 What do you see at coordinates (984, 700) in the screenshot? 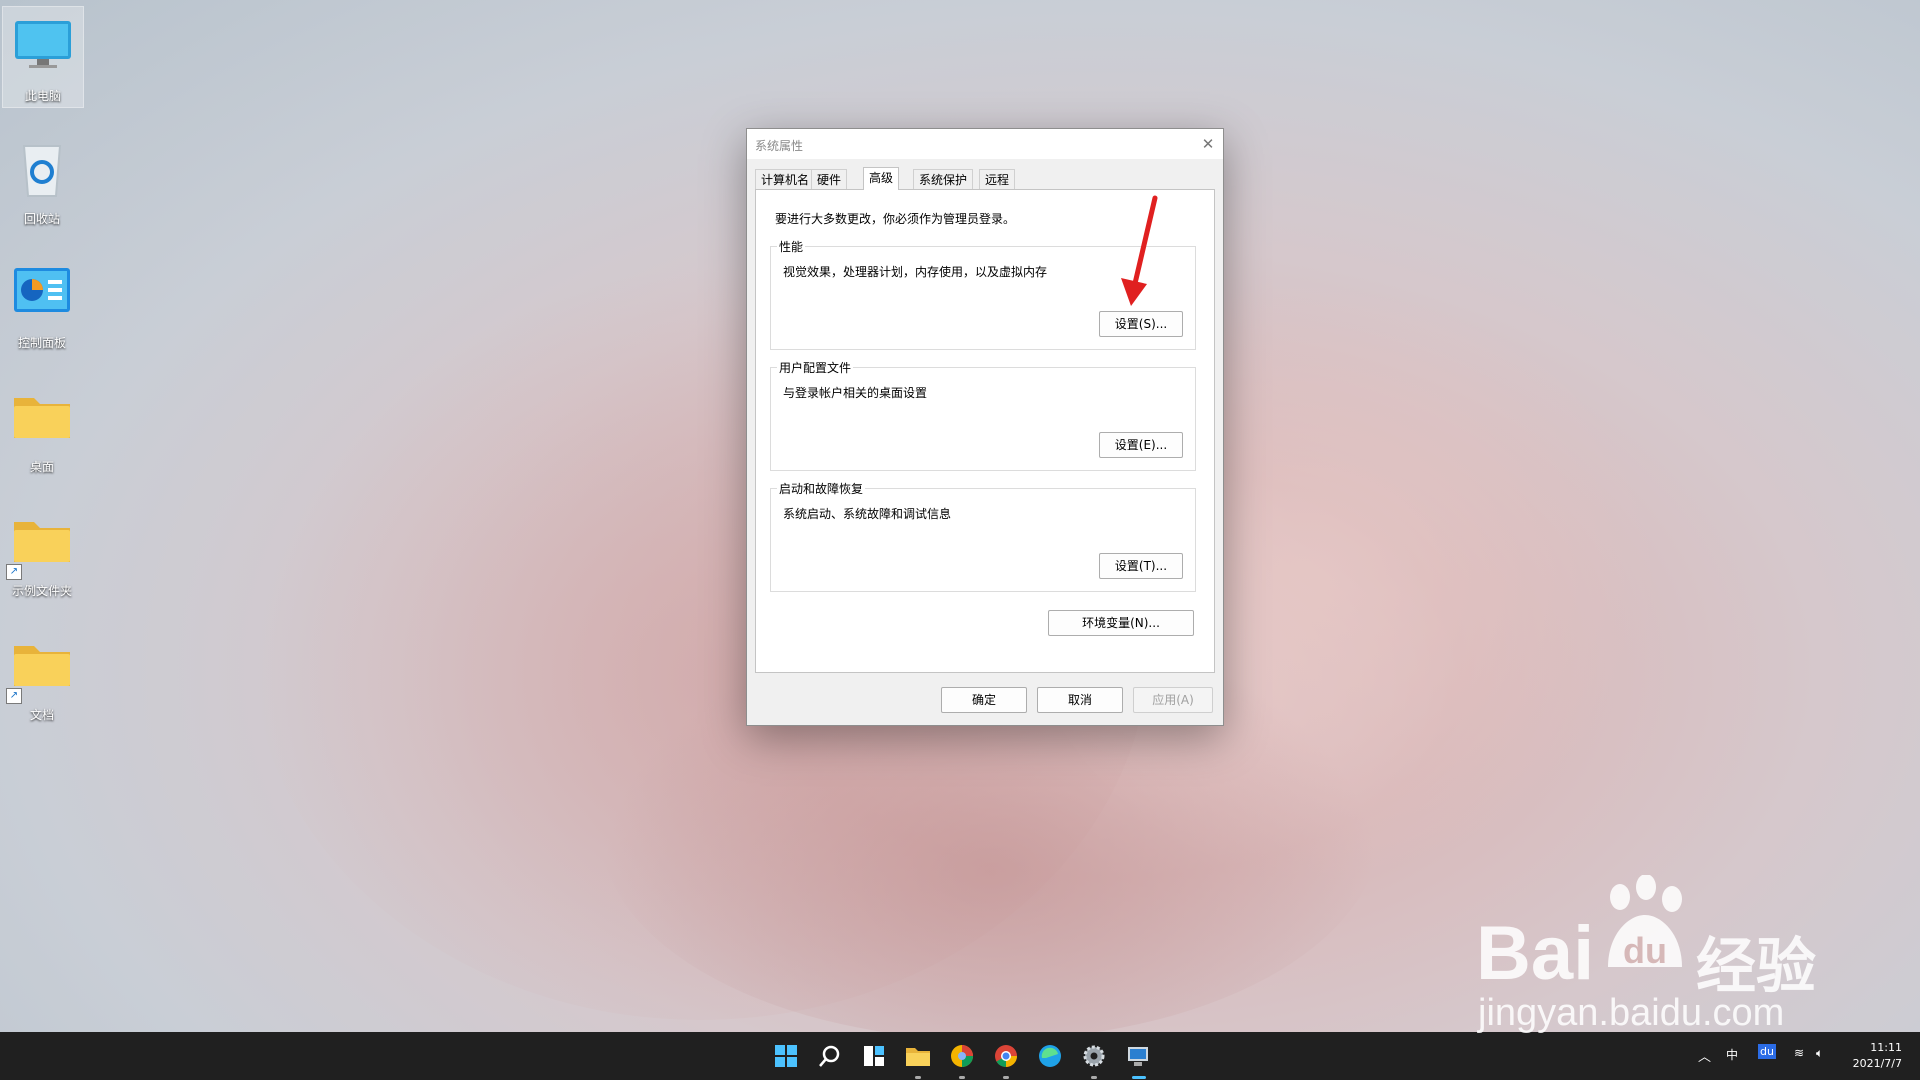
I see `ok-button: 确定` at bounding box center [984, 700].